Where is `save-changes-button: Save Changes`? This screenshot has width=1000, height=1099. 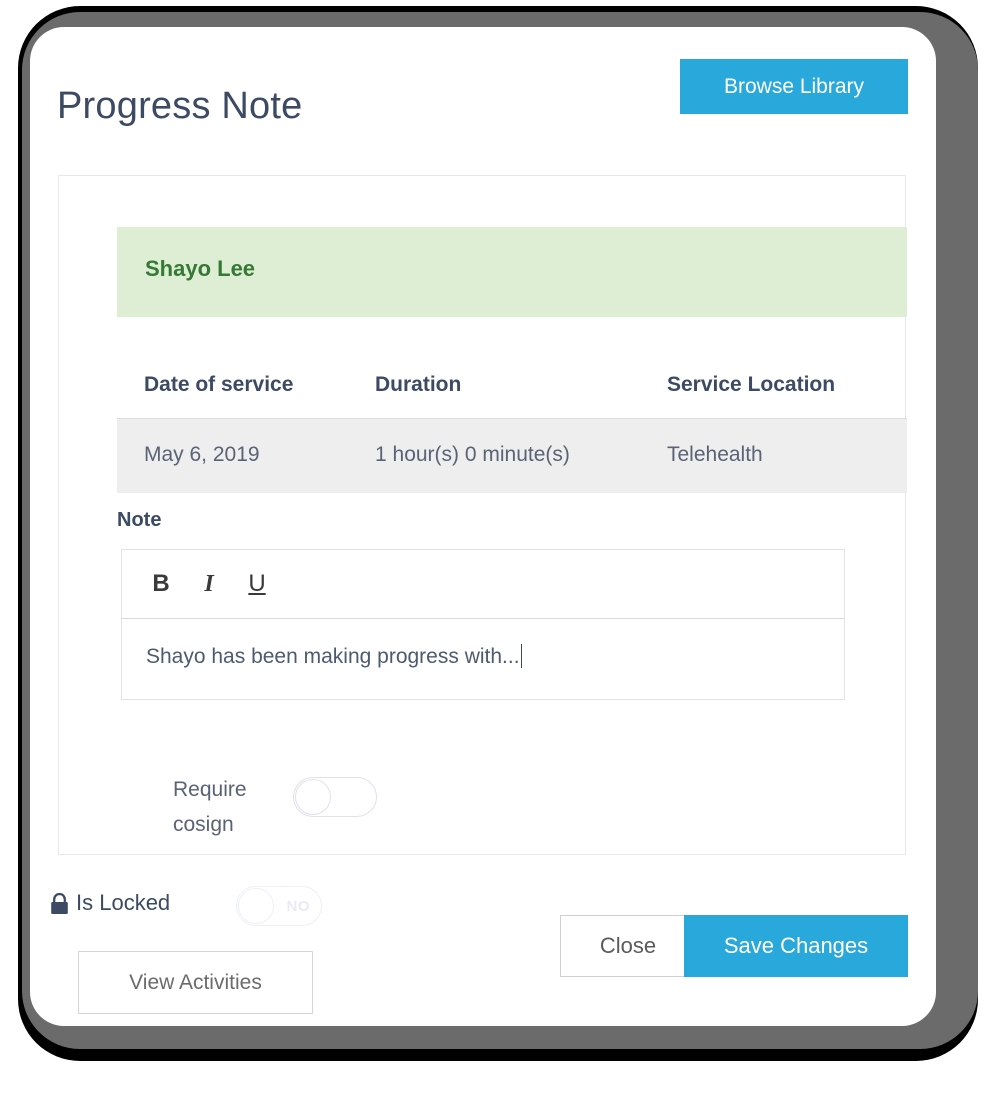
save-changes-button: Save Changes is located at coordinates (796, 946).